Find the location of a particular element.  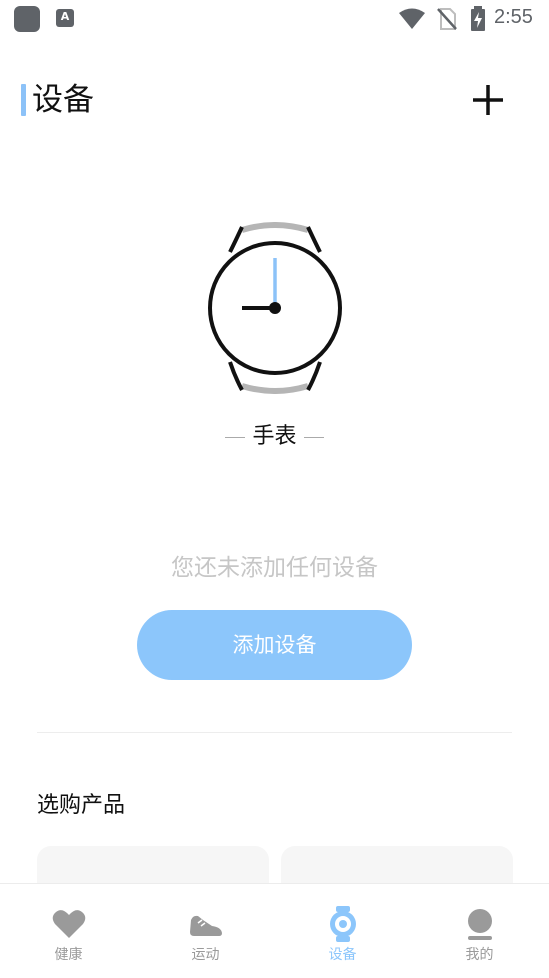

sneaker-icon is located at coordinates (205, 925).